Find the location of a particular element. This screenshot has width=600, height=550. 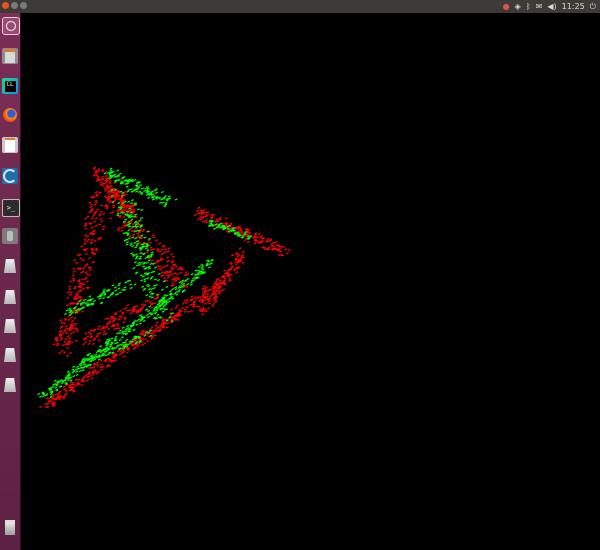

clock: 11:25 is located at coordinates (573, 6).